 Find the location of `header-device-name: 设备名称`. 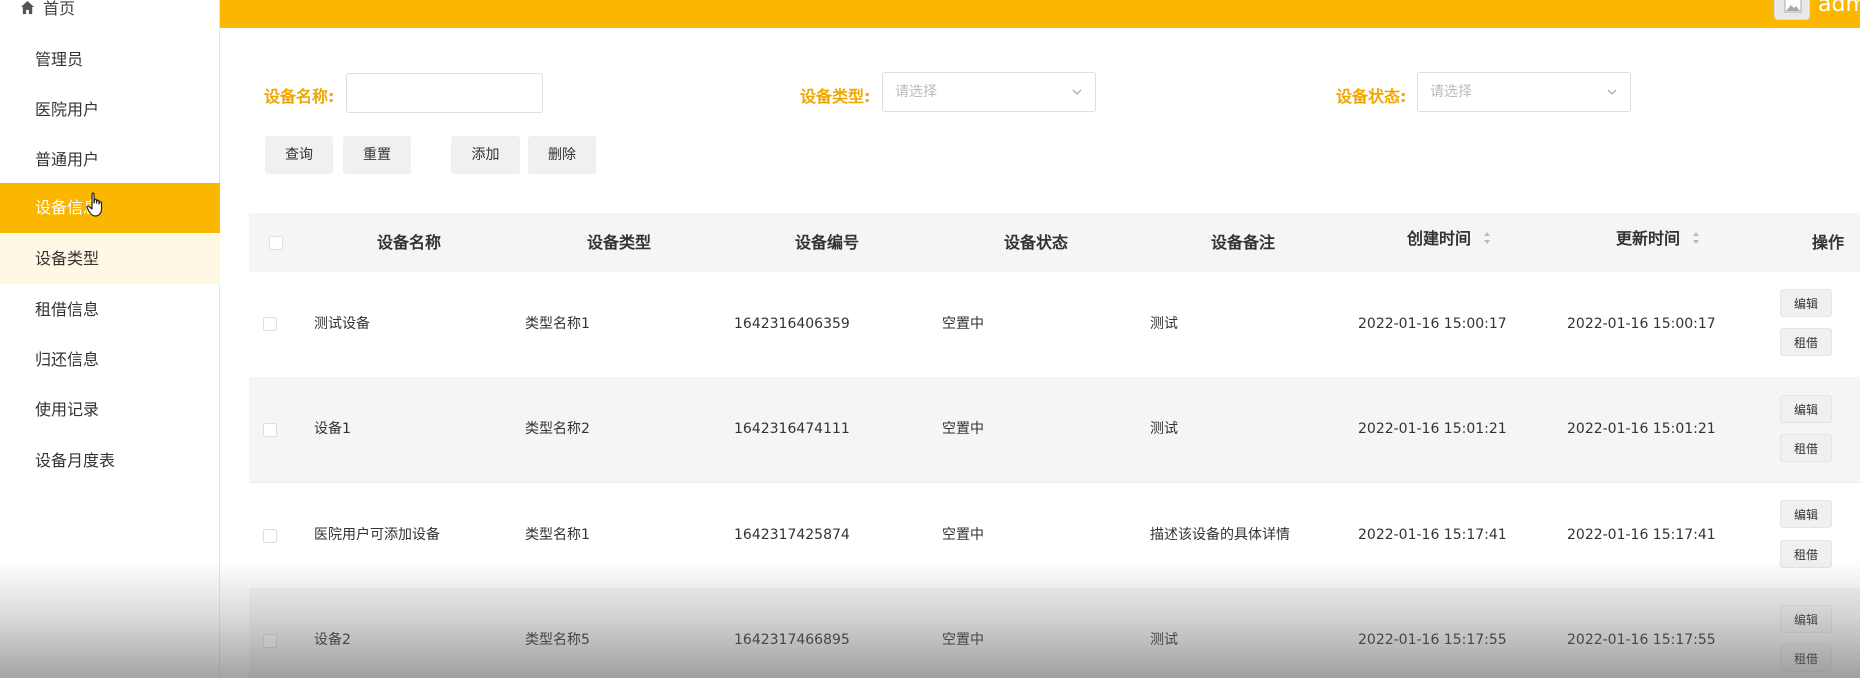

header-device-name: 设备名称 is located at coordinates (409, 242).